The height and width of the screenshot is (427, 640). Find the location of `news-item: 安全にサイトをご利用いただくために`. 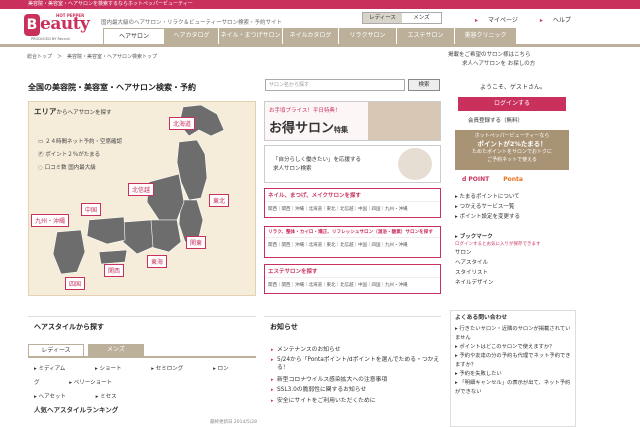

news-item: 安全にサイトをご利用いただくために is located at coordinates (357, 401).